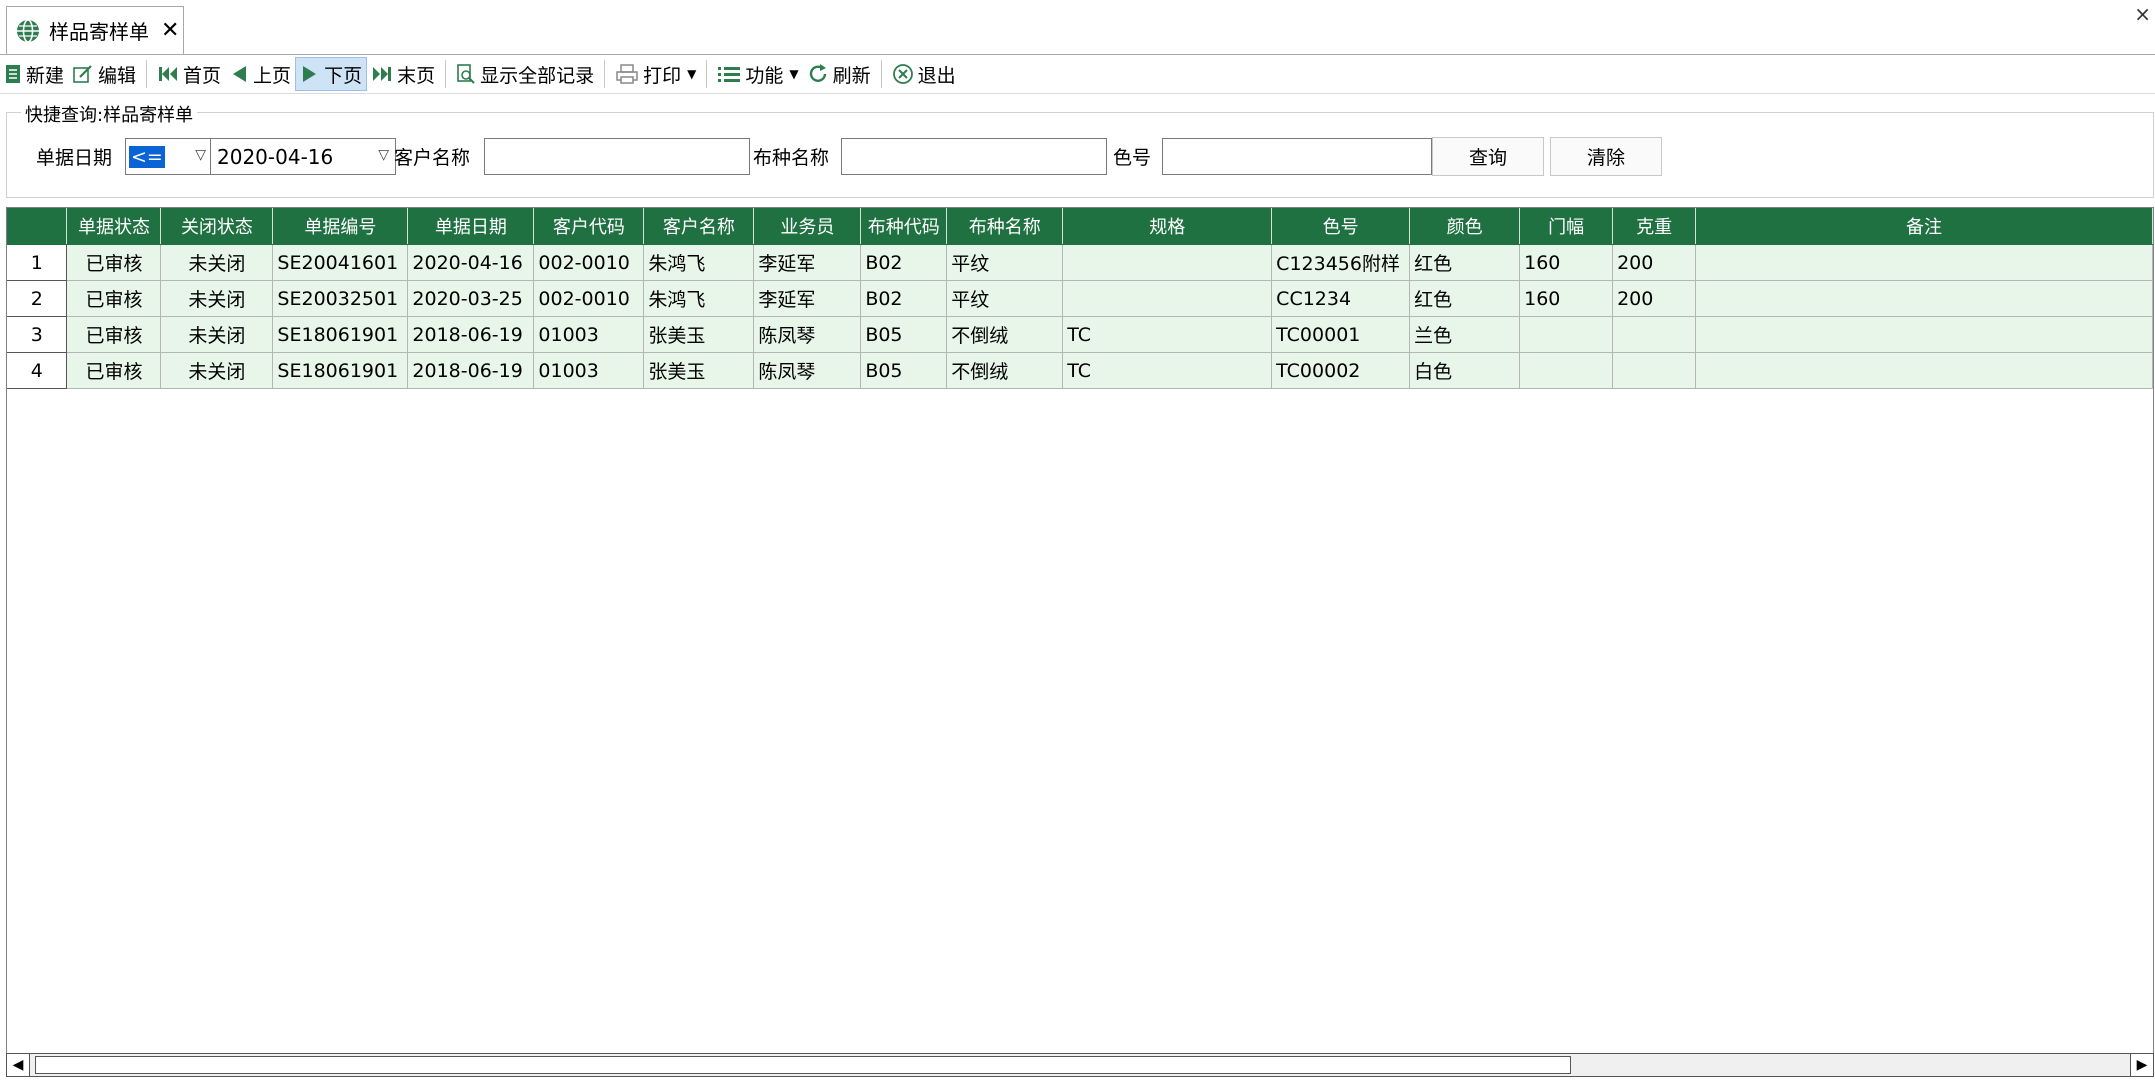  What do you see at coordinates (37, 334) in the screenshot?
I see `row-number: 3` at bounding box center [37, 334].